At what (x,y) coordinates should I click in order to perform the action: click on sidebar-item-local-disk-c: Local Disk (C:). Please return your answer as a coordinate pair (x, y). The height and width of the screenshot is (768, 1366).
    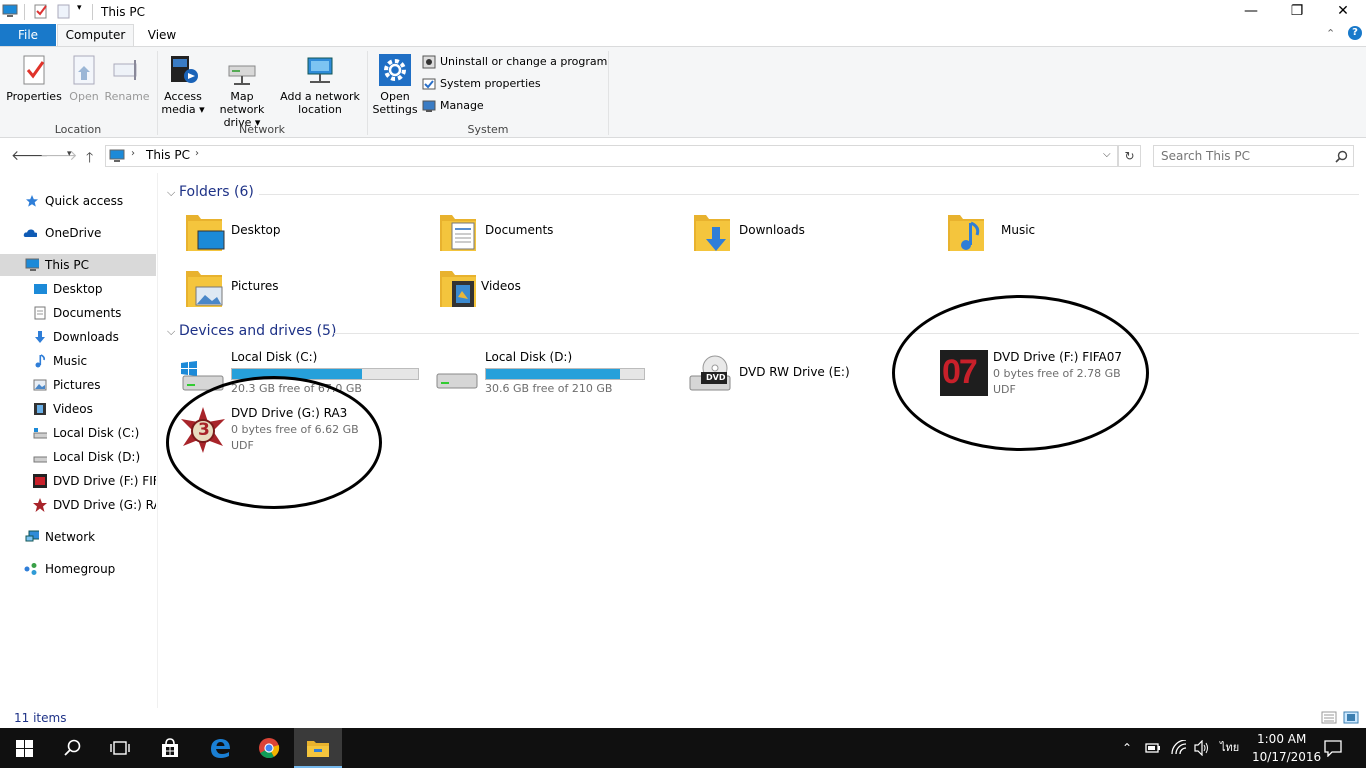
    Looking at the image, I should click on (78, 433).